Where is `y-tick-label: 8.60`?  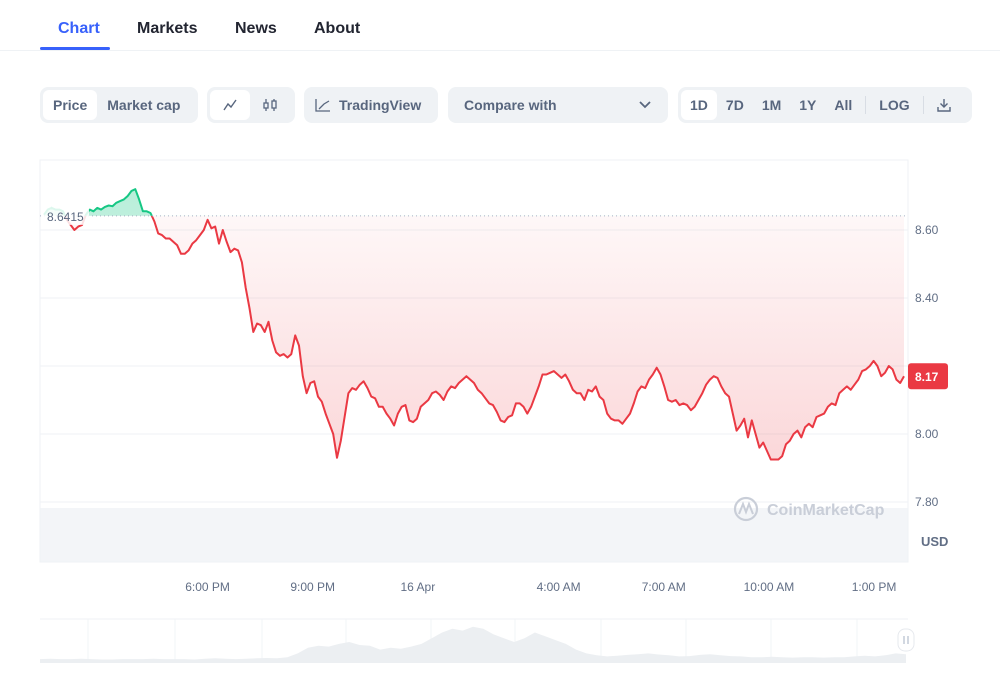
y-tick-label: 8.60 is located at coordinates (927, 230).